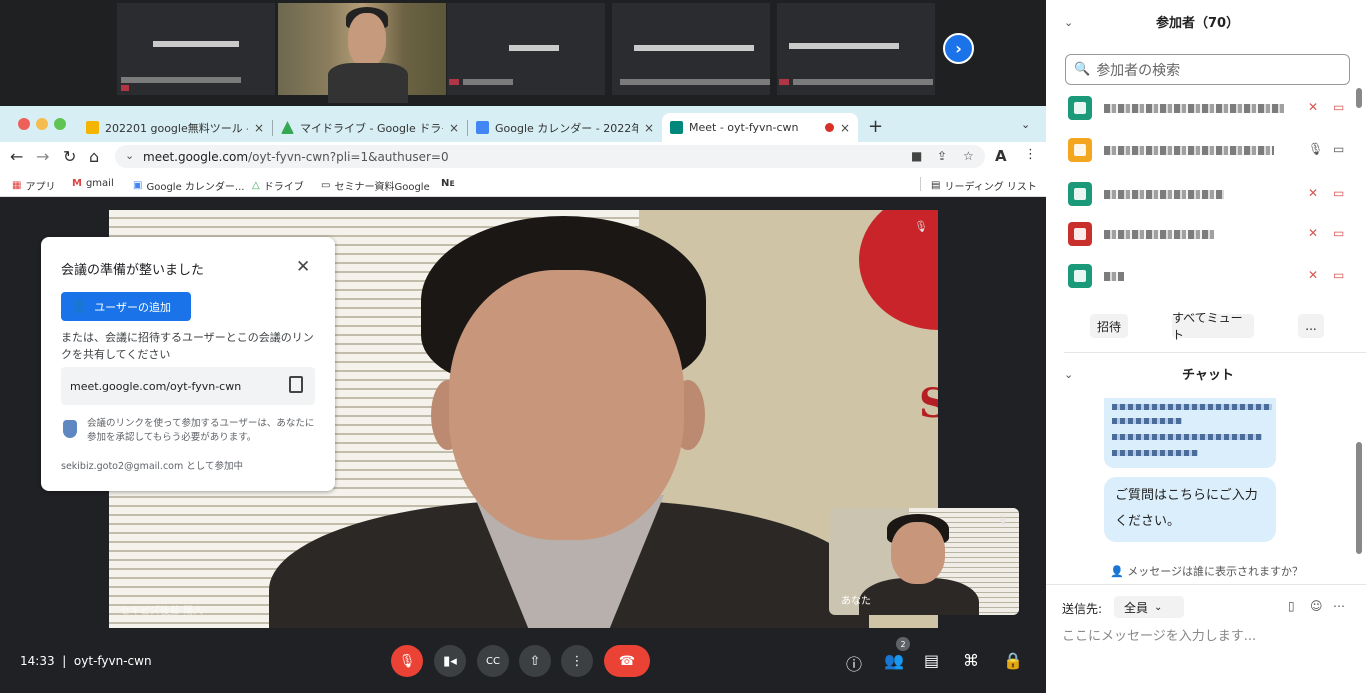 The width and height of the screenshot is (1366, 693). What do you see at coordinates (133, 270) in the screenshot?
I see `card-title: 会議の準備が整いました` at bounding box center [133, 270].